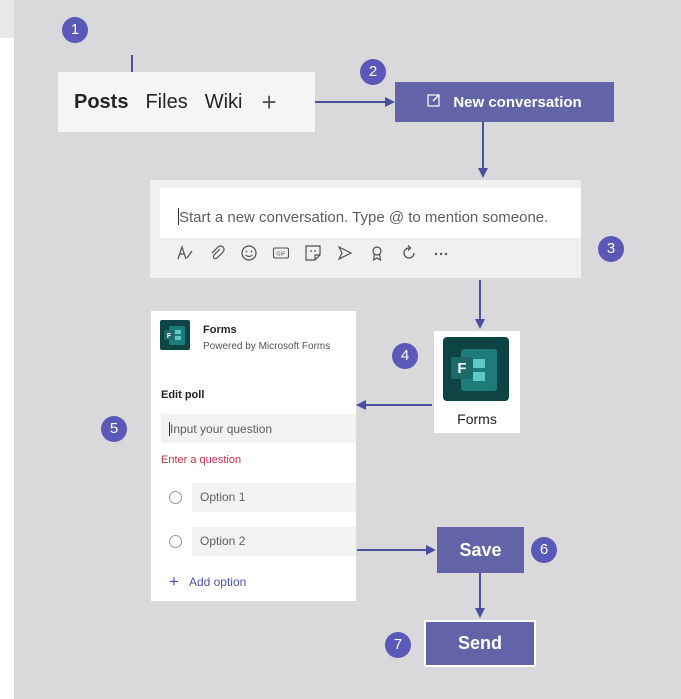  I want to click on question-error: Enter a question, so click(201, 460).